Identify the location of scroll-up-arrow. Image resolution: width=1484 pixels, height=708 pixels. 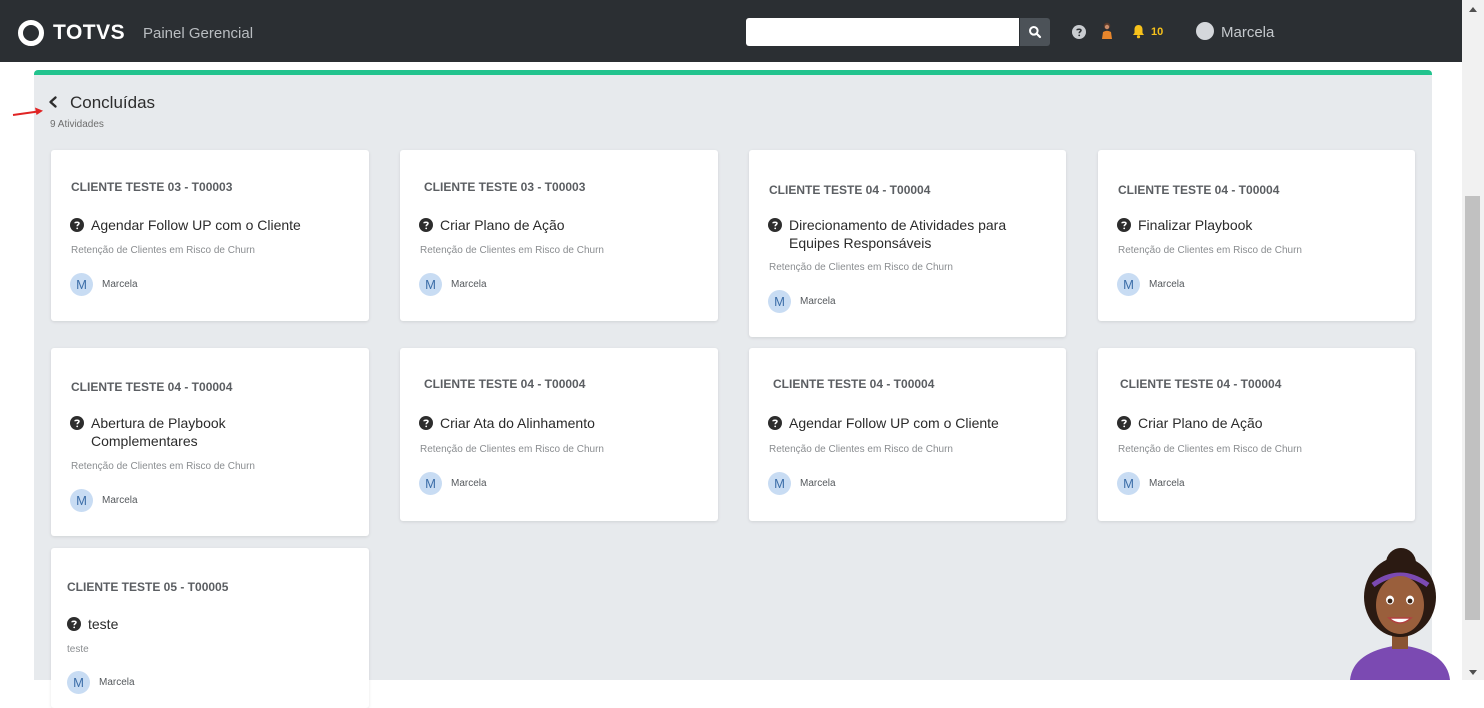
(1473, 9).